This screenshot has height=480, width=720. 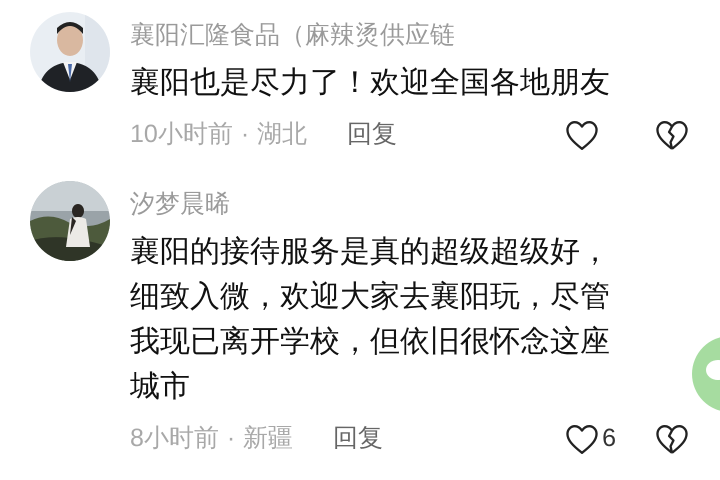 What do you see at coordinates (174, 438) in the screenshot?
I see `comment-time: 8小时前` at bounding box center [174, 438].